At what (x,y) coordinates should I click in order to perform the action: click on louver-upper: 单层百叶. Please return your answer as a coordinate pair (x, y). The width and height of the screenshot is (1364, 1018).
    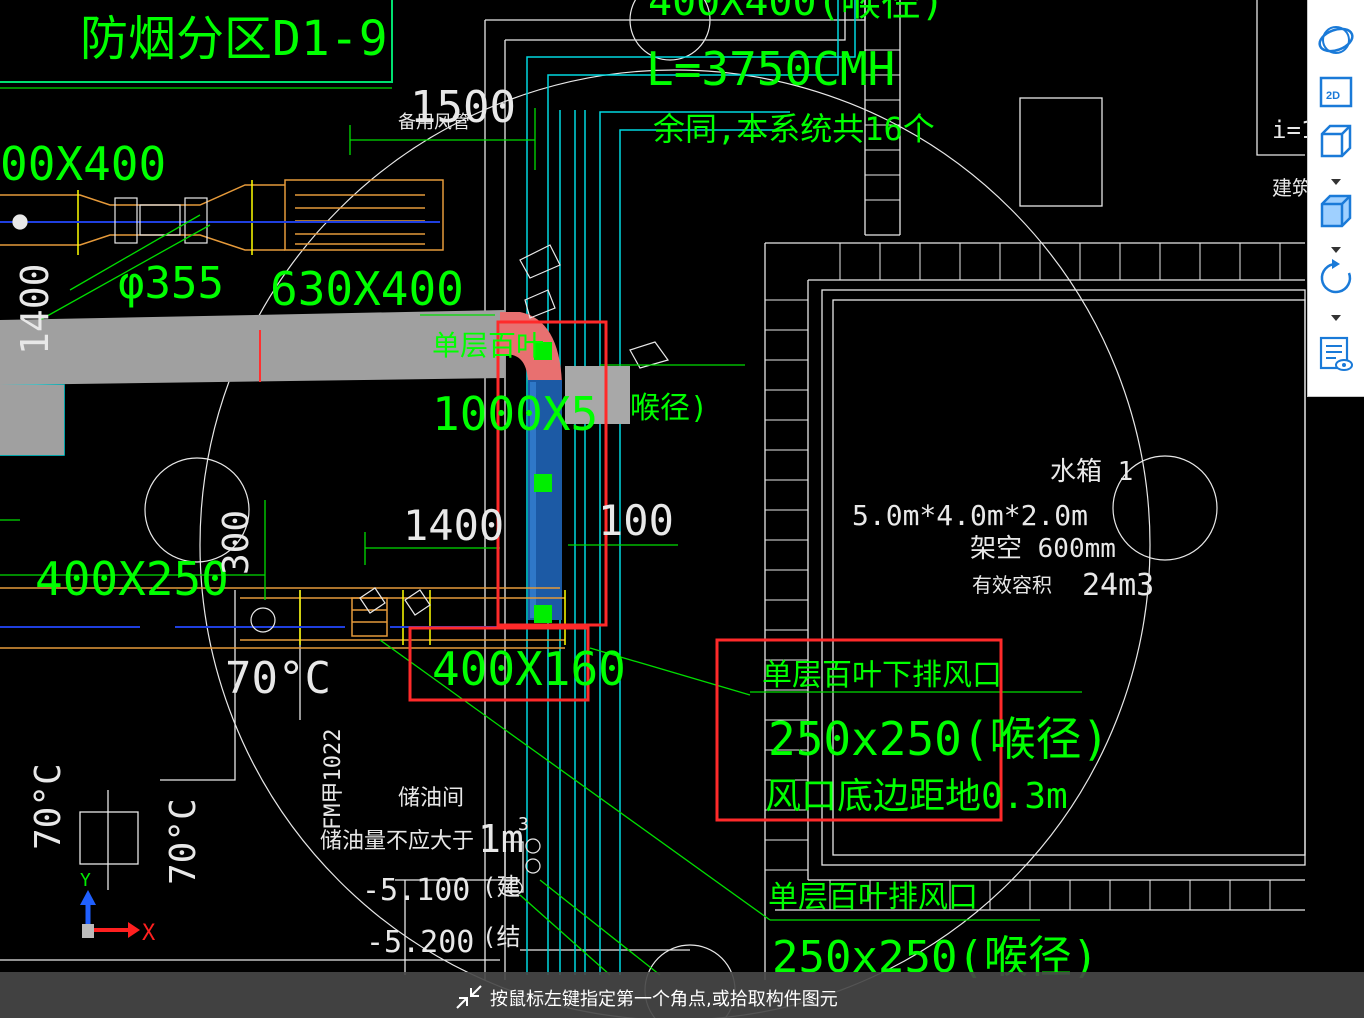
    Looking at the image, I should click on (488, 345).